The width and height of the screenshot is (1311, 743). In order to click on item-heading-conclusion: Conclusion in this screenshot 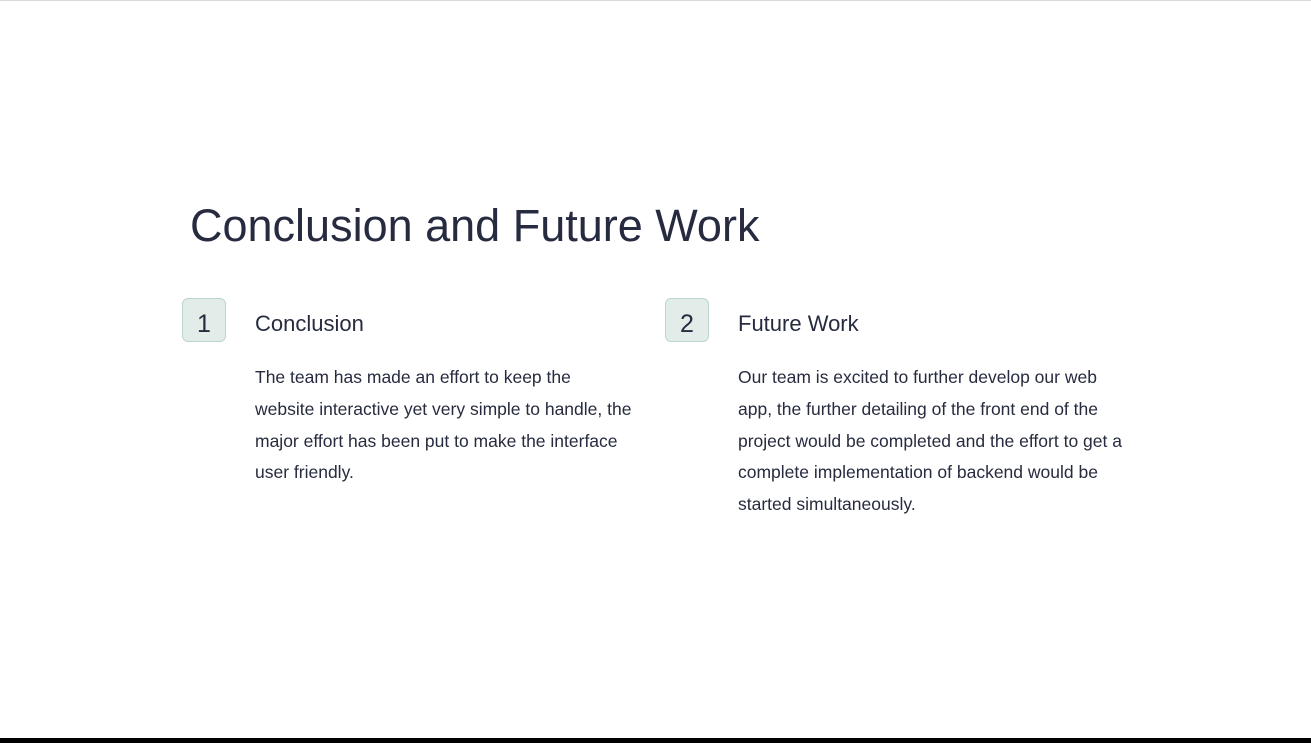, I will do `click(309, 323)`.